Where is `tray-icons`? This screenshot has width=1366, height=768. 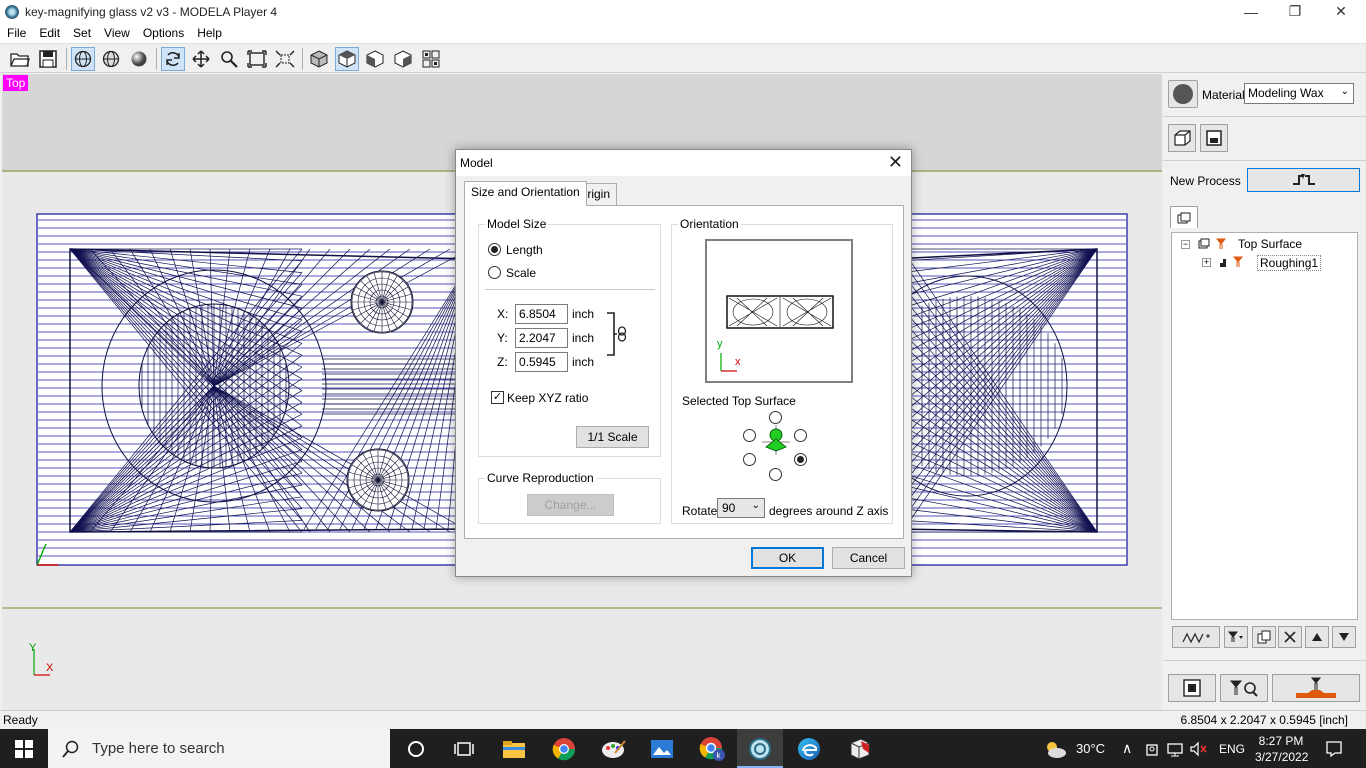
tray-icons is located at coordinates (1177, 748).